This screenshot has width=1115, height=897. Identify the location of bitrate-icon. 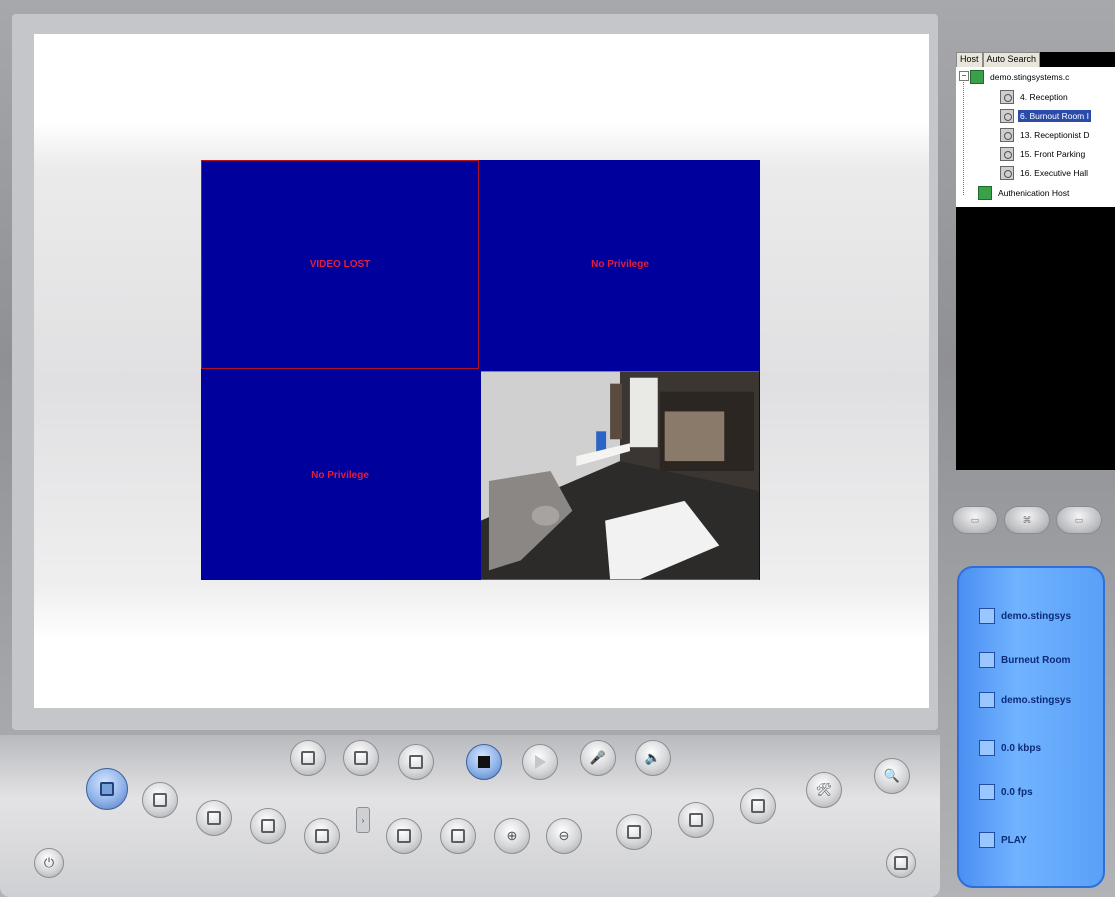
(987, 748).